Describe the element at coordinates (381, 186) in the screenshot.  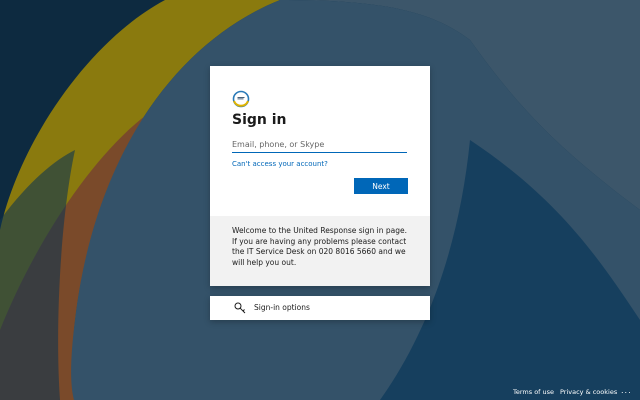
I see `next-button: Next` at that location.